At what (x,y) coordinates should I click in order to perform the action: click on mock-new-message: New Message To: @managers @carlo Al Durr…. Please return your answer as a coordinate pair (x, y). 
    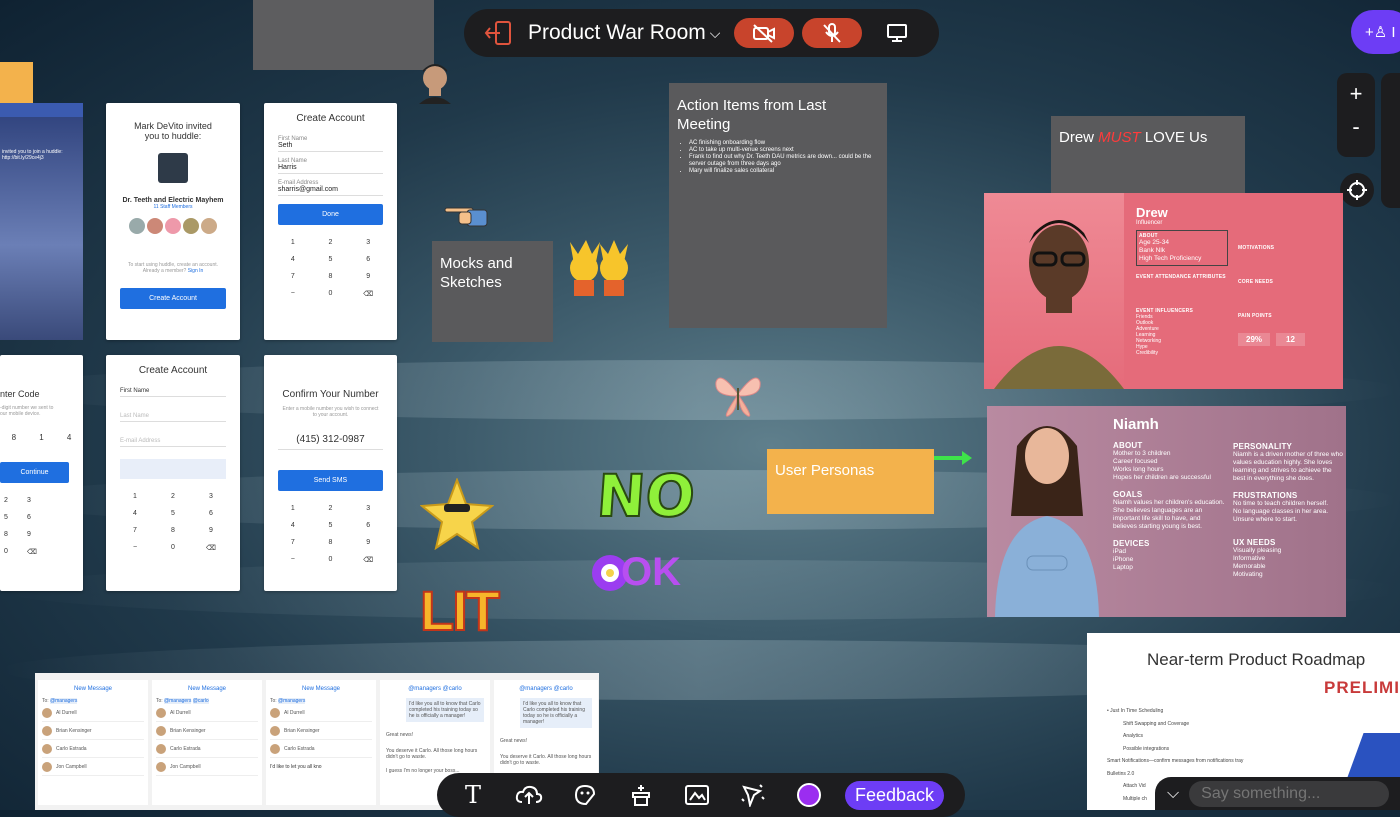
    Looking at the image, I should click on (207, 742).